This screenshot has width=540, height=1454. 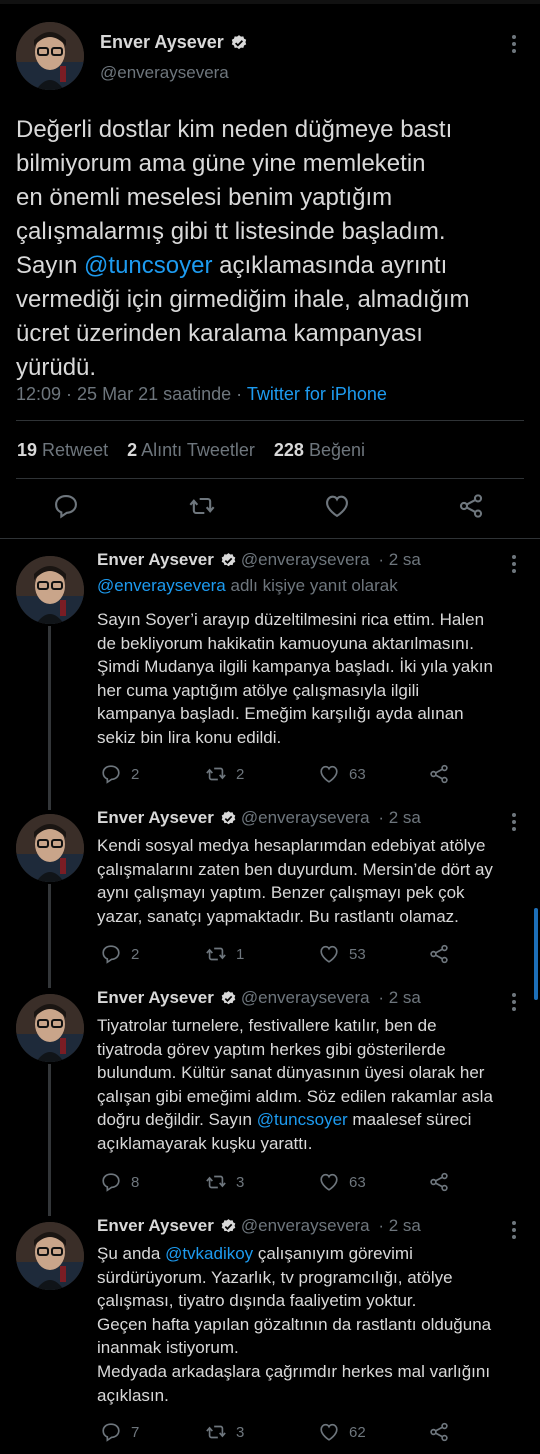 I want to click on reply-button: 8, so click(x=119, y=1182).